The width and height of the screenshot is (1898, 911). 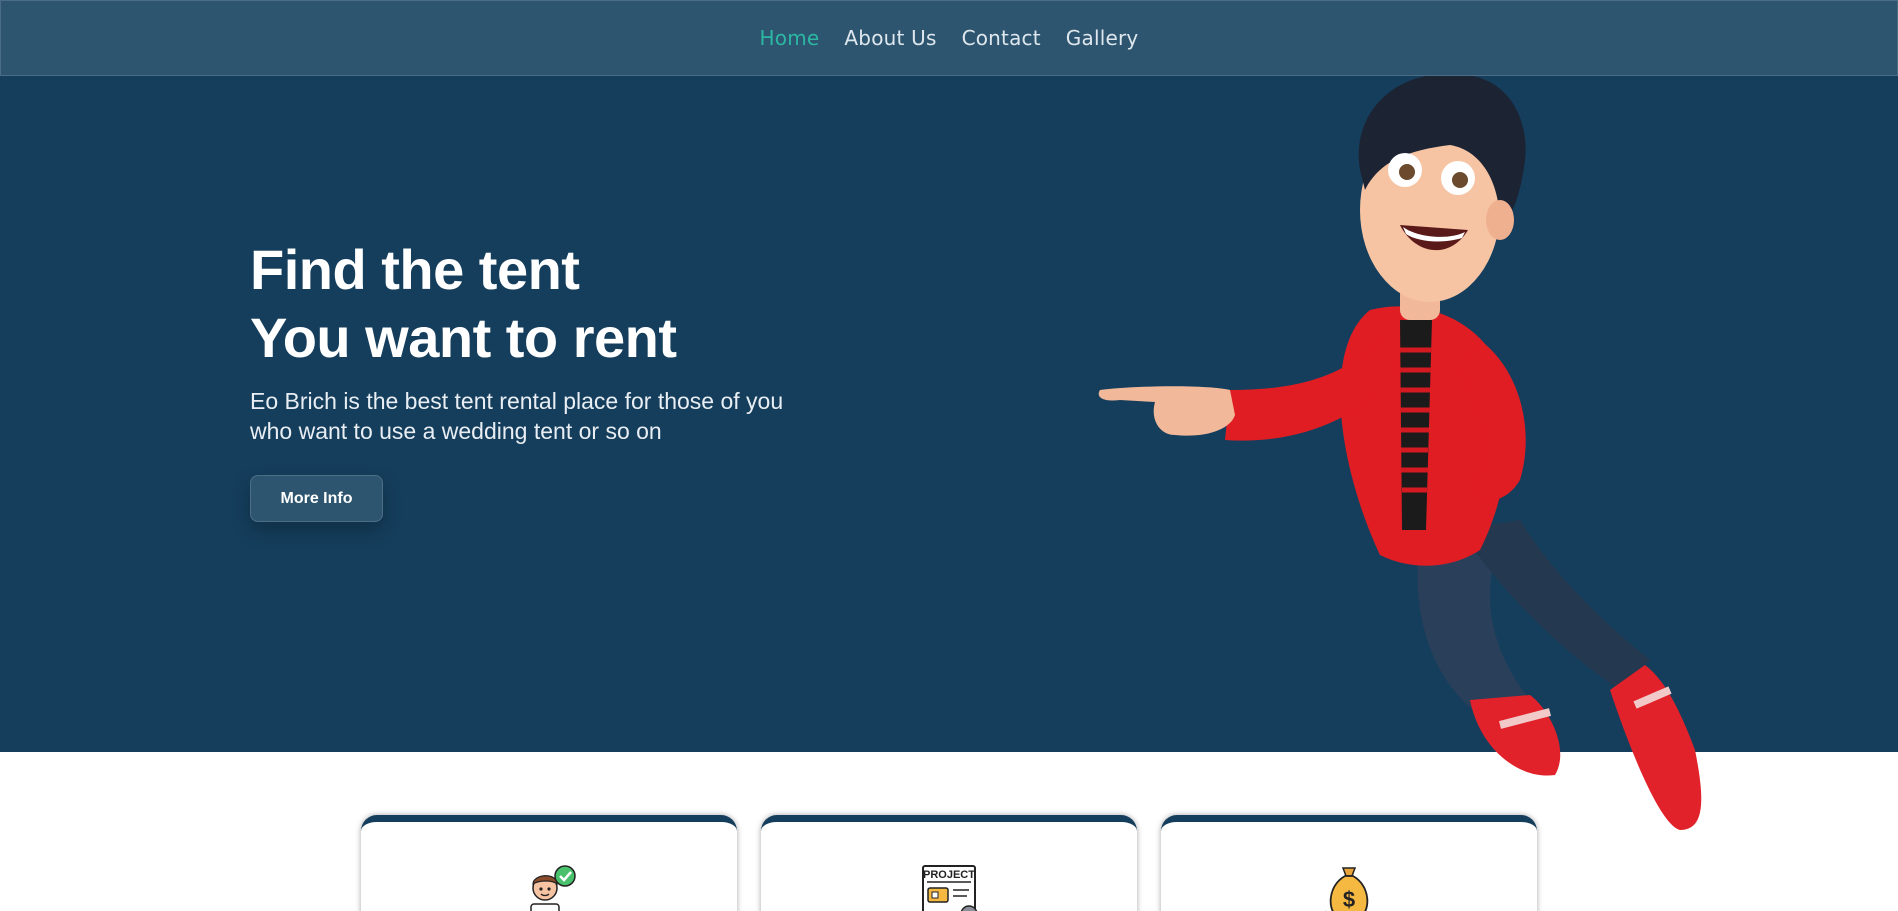 What do you see at coordinates (316, 498) in the screenshot?
I see `more-info-button: More Info` at bounding box center [316, 498].